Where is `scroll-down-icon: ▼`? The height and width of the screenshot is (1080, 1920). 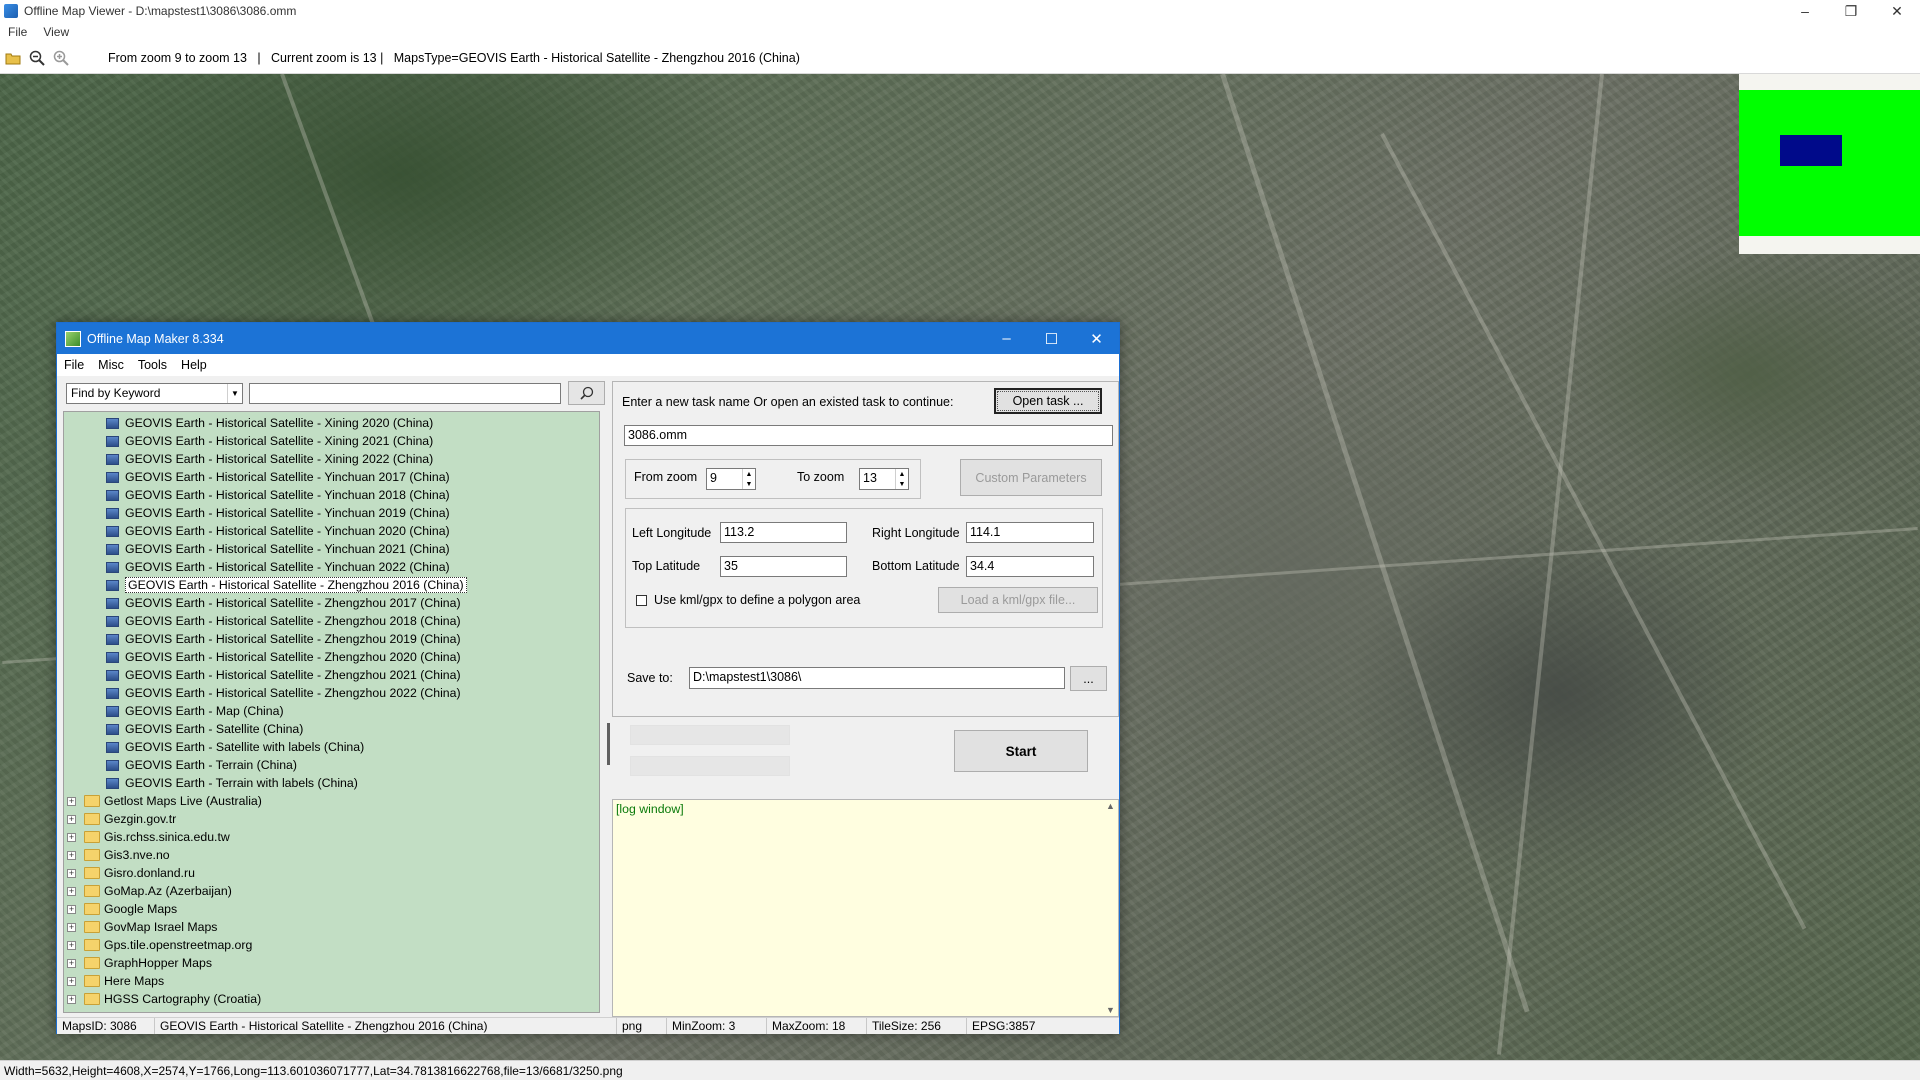 scroll-down-icon: ▼ is located at coordinates (1110, 1010).